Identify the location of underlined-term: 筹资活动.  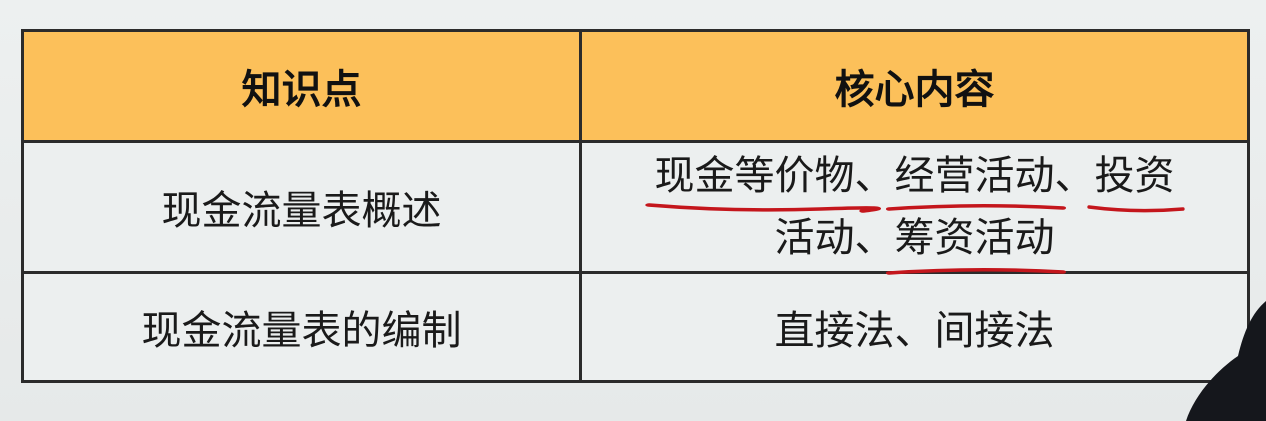
(975, 241).